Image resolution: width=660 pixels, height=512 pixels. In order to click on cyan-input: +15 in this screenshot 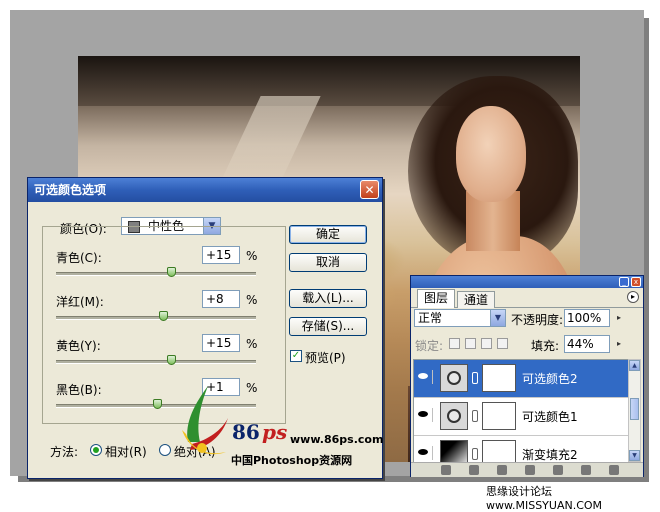, I will do `click(221, 255)`.